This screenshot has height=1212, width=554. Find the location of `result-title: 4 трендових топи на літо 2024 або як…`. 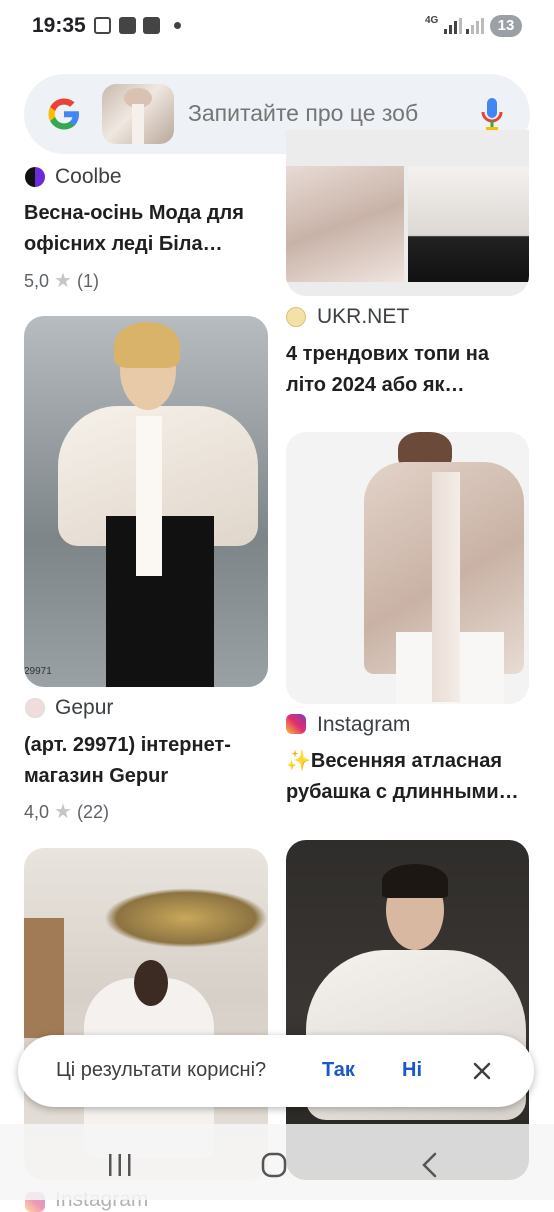

result-title: 4 трендових топи на літо 2024 або як… is located at coordinates (408, 370).